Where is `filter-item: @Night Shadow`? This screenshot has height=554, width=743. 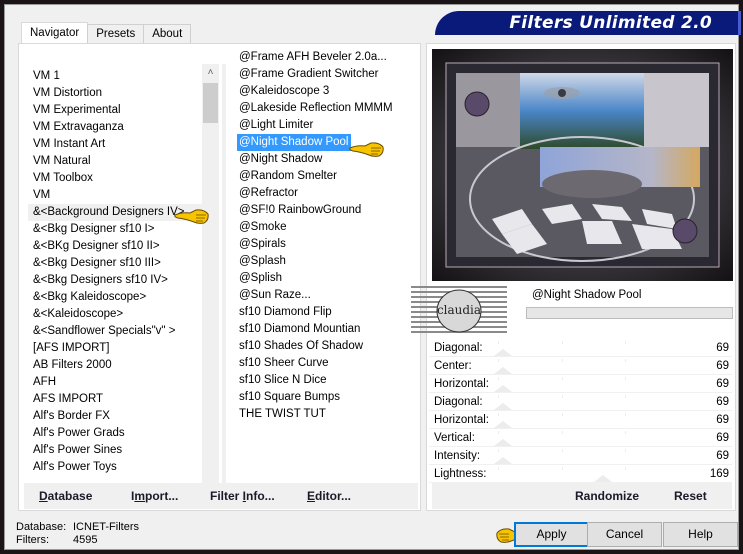 filter-item: @Night Shadow is located at coordinates (327, 159).